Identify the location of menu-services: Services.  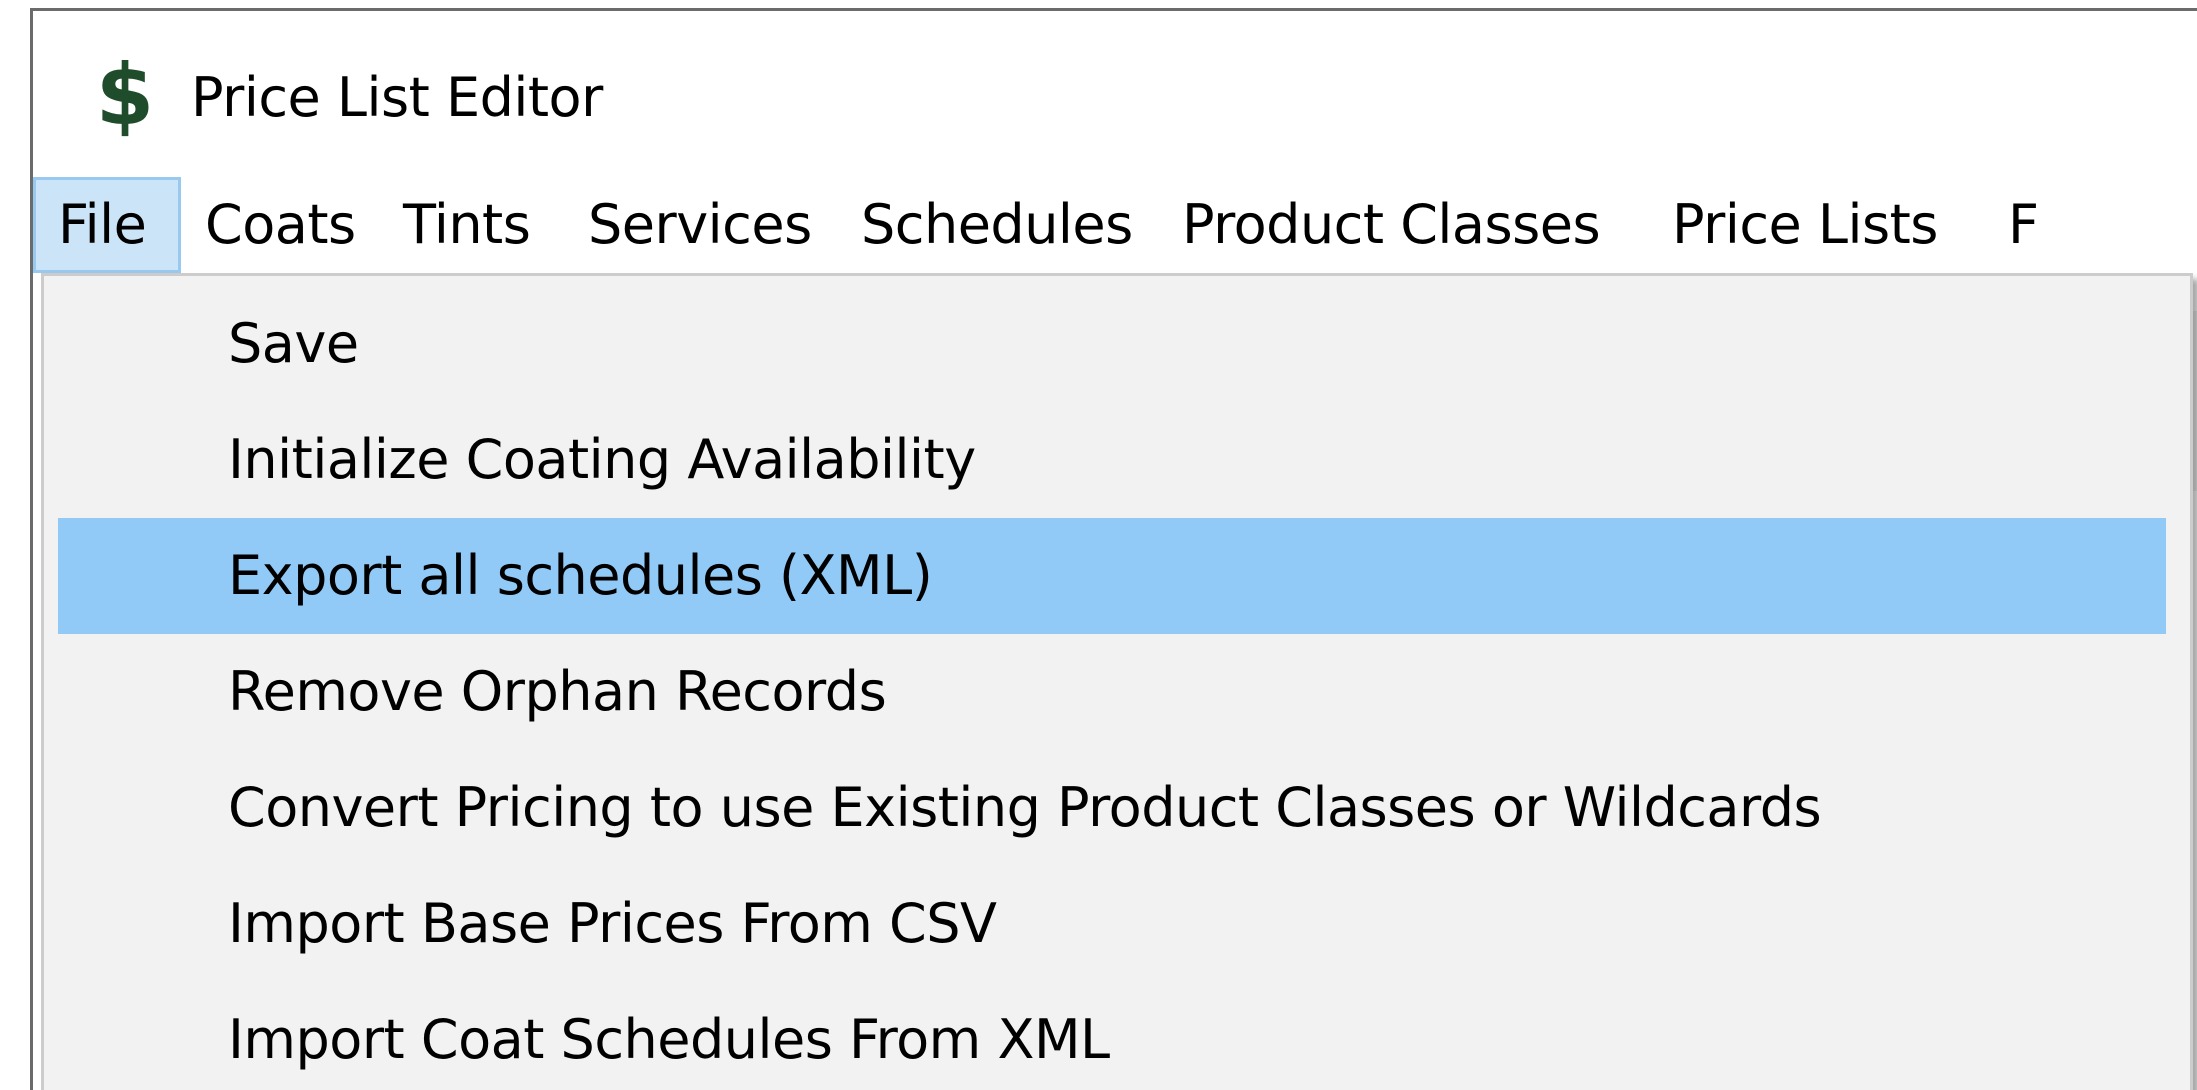
(700, 225).